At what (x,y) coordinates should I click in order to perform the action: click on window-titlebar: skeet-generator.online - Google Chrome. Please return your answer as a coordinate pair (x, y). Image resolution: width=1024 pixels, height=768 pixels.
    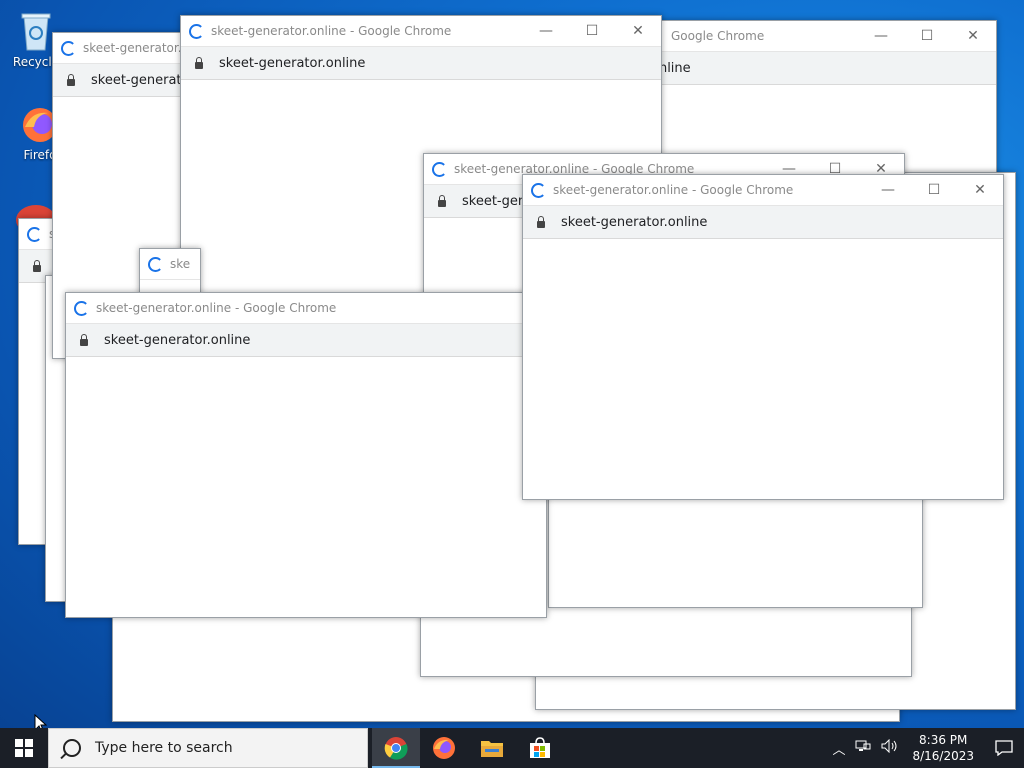
    Looking at the image, I should click on (306, 308).